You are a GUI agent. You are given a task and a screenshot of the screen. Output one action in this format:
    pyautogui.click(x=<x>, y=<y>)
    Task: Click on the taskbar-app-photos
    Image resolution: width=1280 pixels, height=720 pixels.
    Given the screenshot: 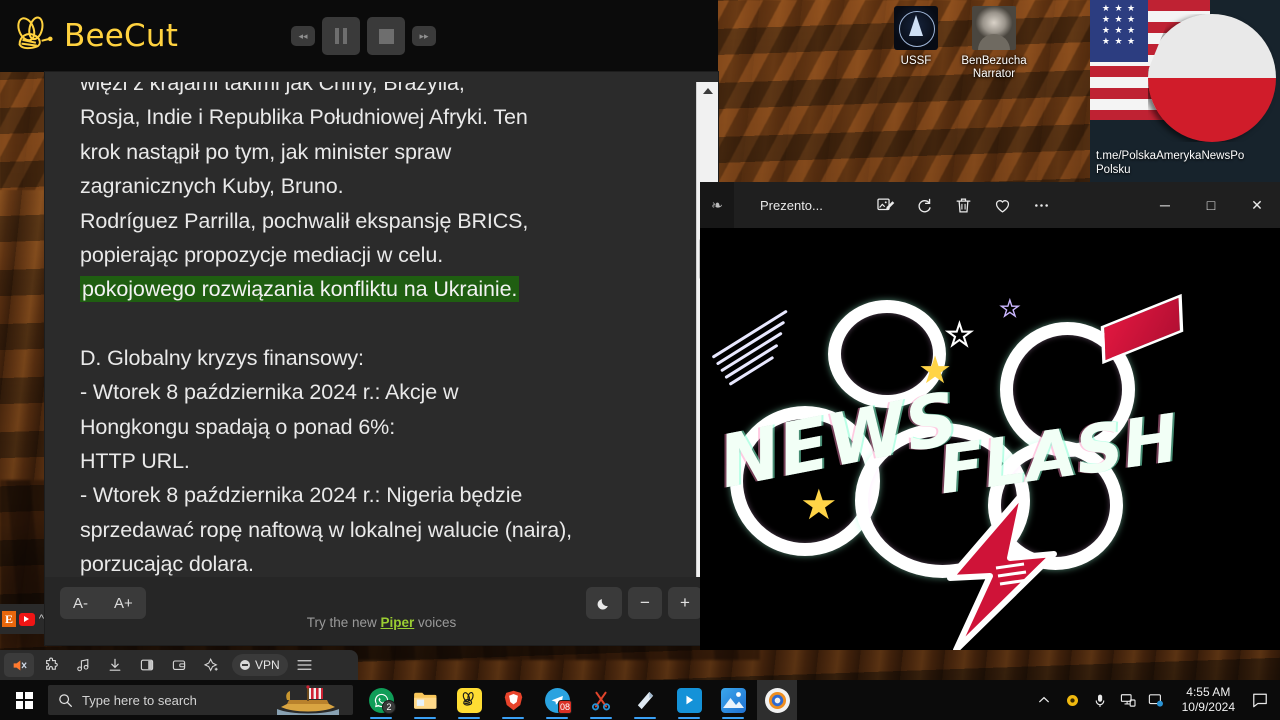 What is the action you would take?
    pyautogui.click(x=733, y=700)
    